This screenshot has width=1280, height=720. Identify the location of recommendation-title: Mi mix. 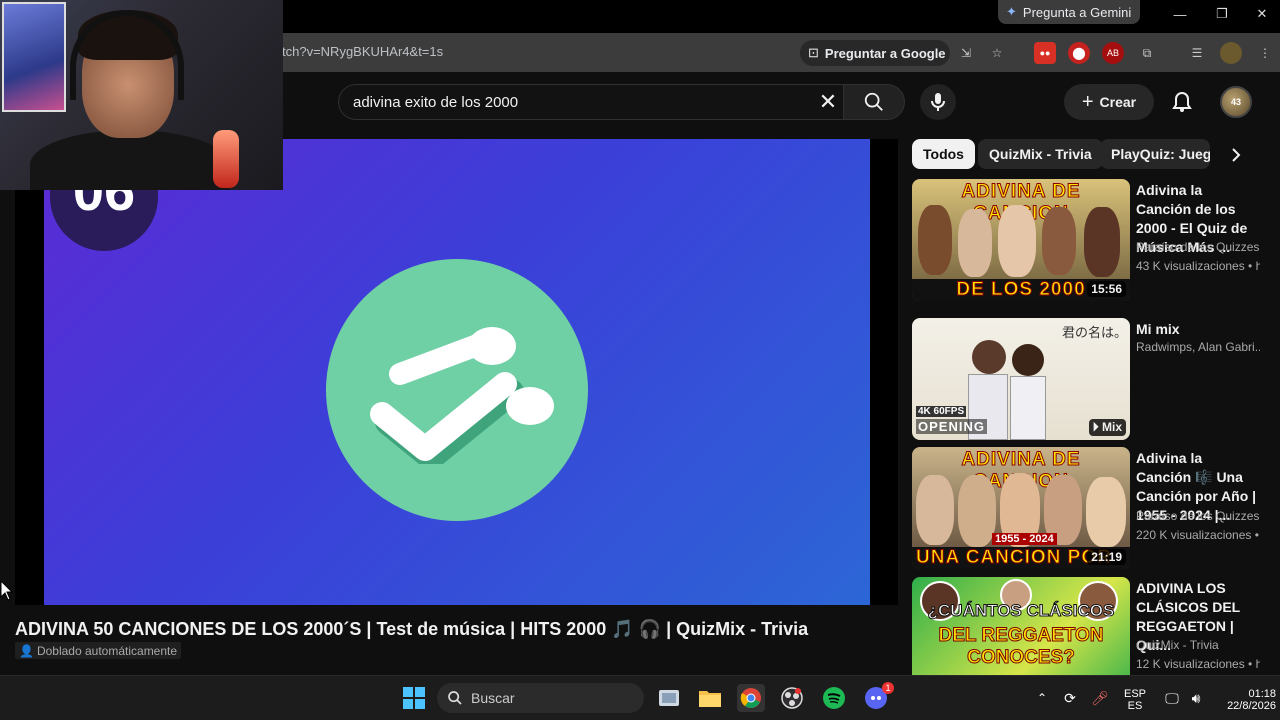
(1197, 329).